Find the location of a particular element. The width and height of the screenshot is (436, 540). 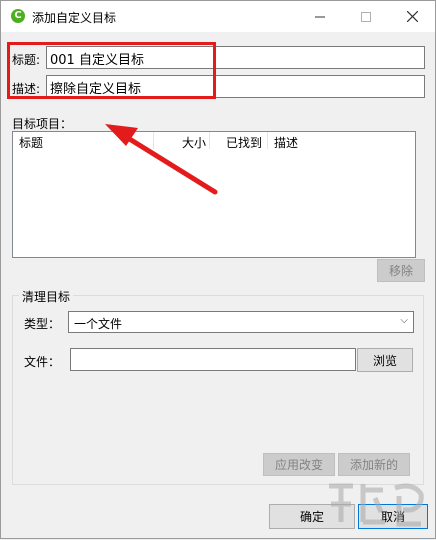

annotation-arrow is located at coordinates (161, 159).